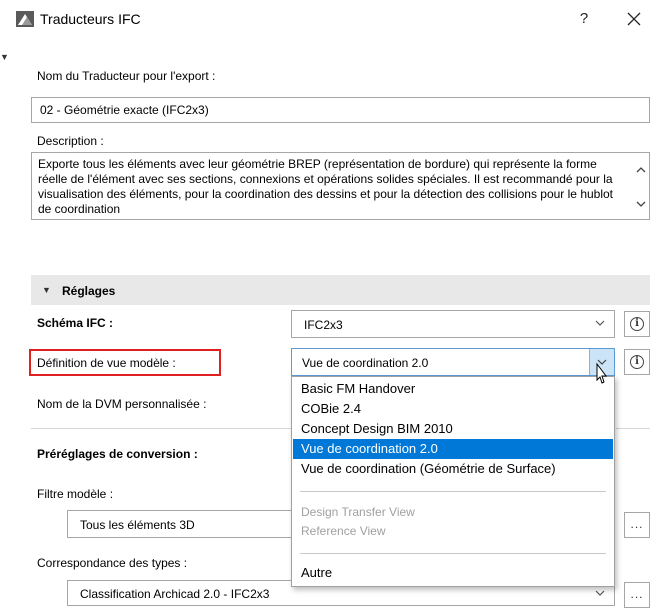 The image size is (663, 614). Describe the element at coordinates (122, 404) in the screenshot. I see `custom-mvd-label: Nom de la DVM personnalisée :` at that location.